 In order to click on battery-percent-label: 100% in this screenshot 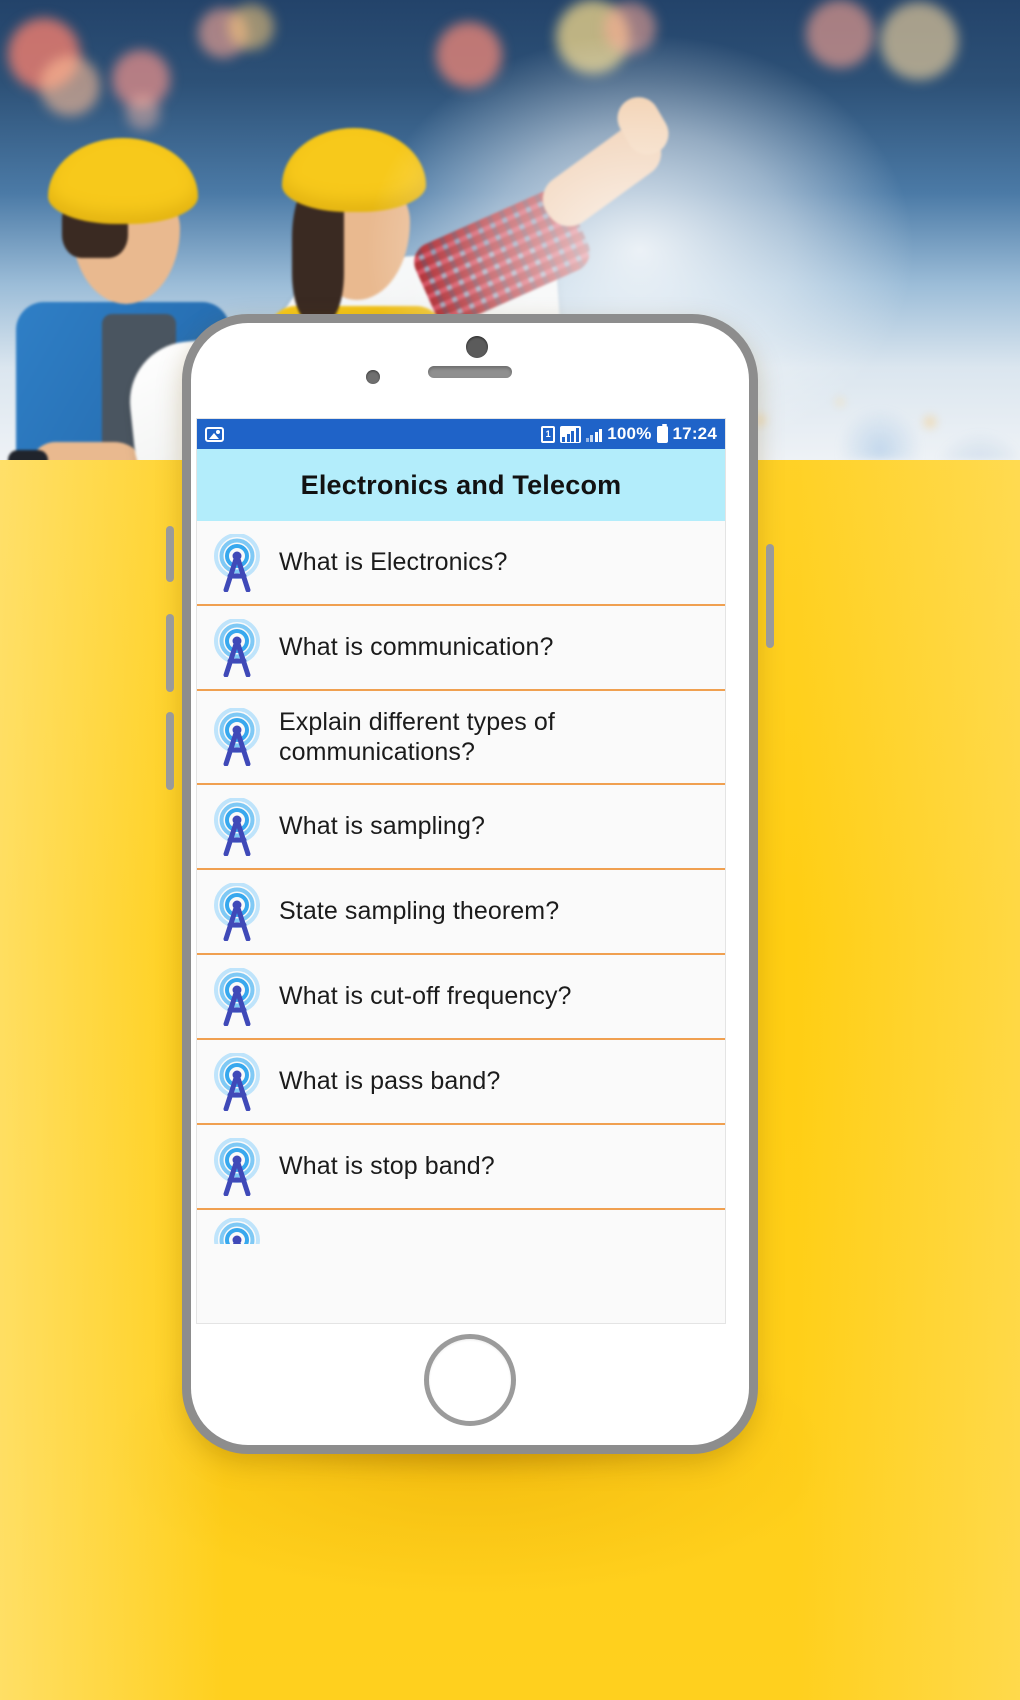, I will do `click(629, 433)`.